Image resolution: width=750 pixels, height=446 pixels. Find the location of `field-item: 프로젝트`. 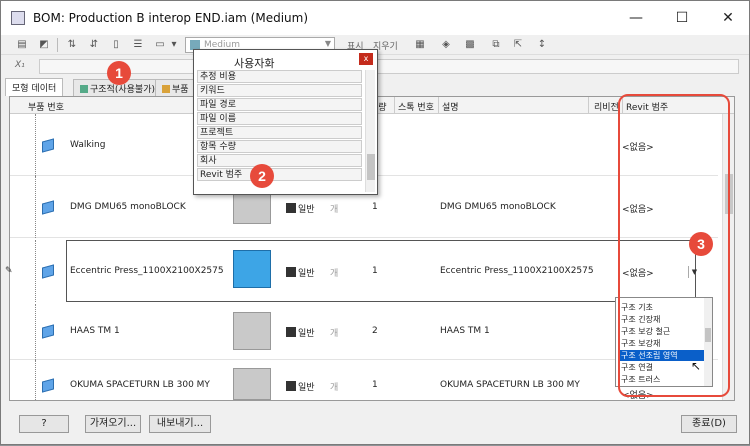

field-item: 프로젝트 is located at coordinates (279, 132).